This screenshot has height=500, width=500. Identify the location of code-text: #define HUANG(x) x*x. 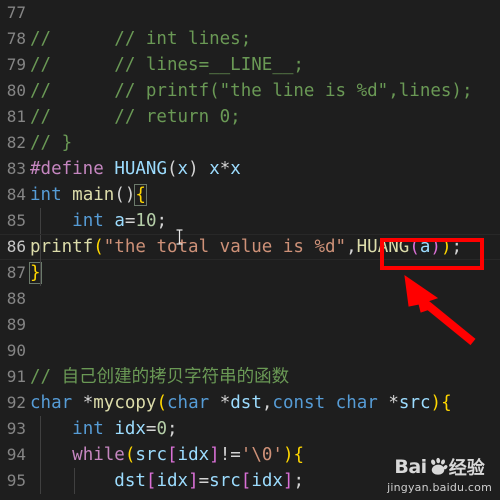
(135, 169).